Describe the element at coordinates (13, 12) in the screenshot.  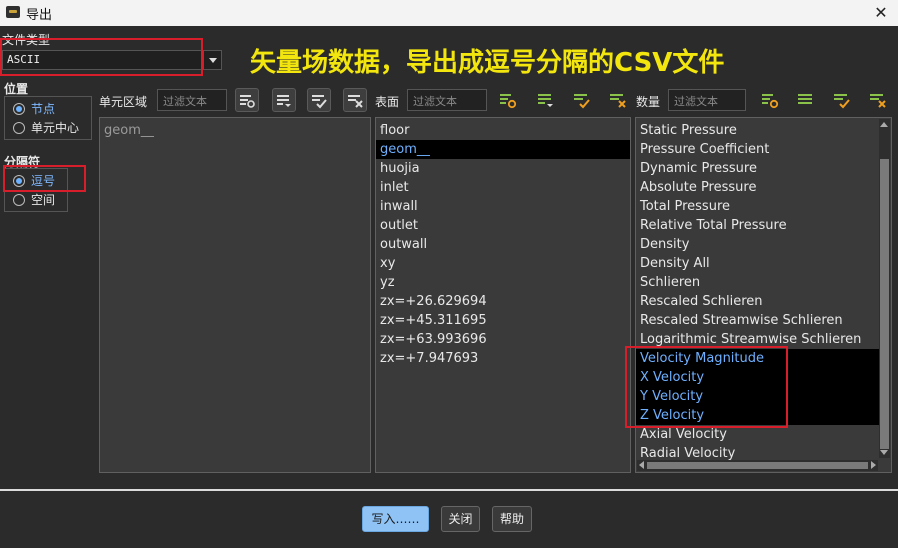
I see `app-icon` at that location.